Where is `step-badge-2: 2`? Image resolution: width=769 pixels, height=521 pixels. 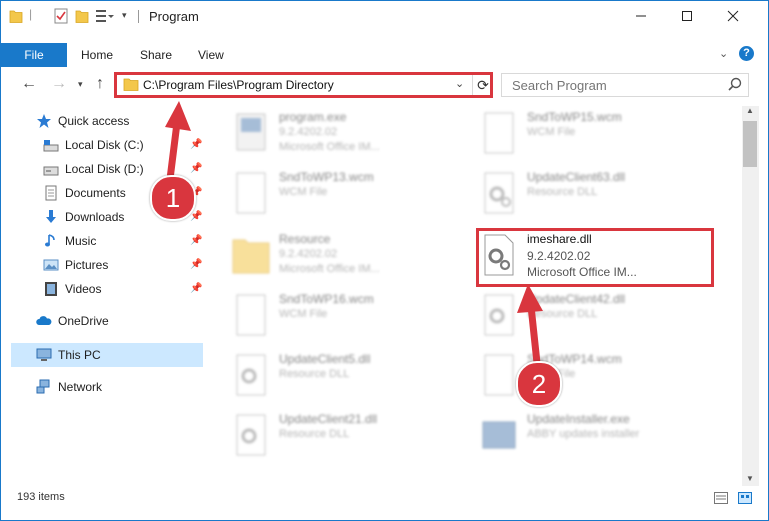 step-badge-2: 2 is located at coordinates (539, 384).